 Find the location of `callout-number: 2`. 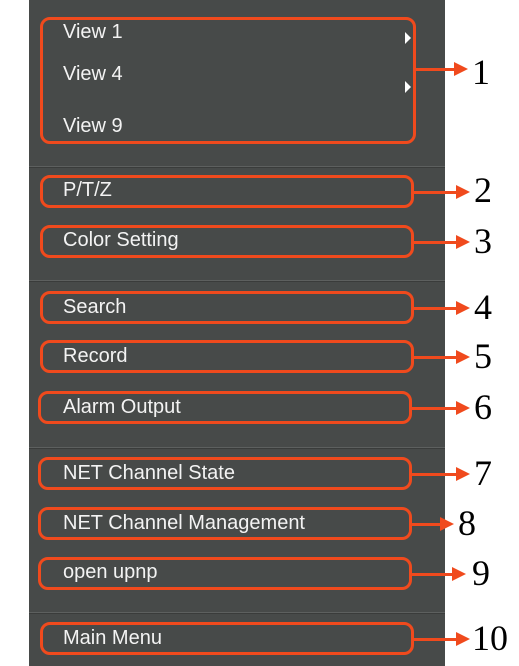

callout-number: 2 is located at coordinates (483, 190).